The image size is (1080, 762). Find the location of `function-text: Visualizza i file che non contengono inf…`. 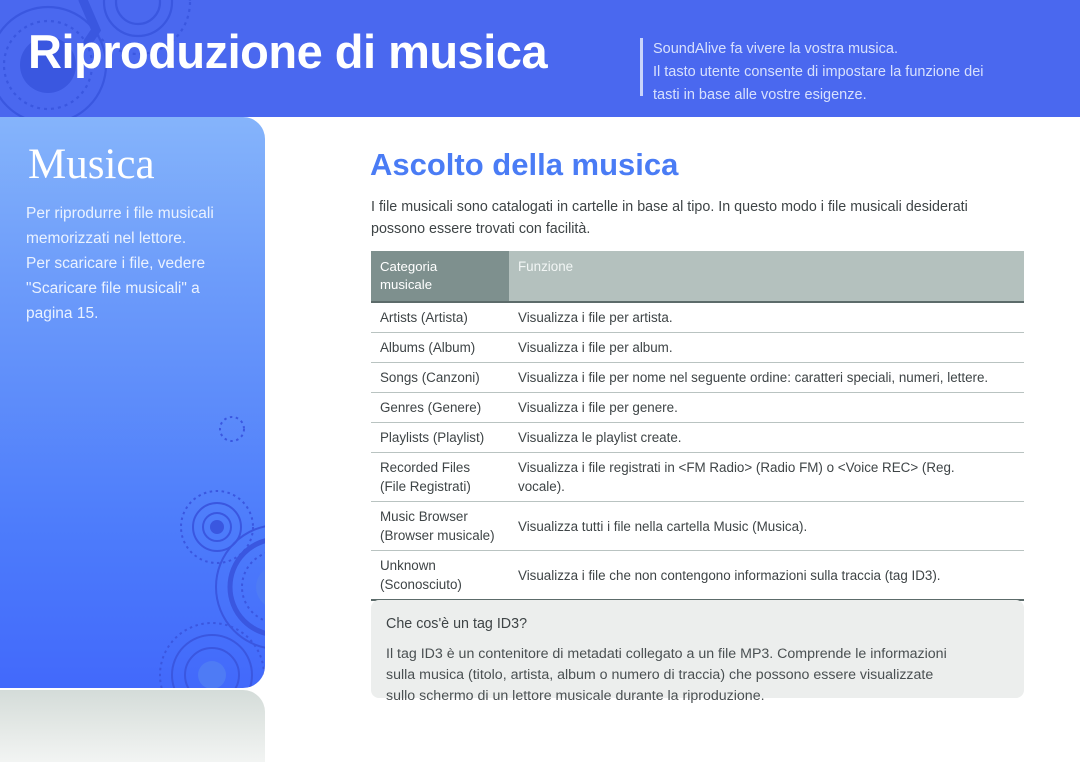

function-text: Visualizza i file che non contengono inf… is located at coordinates (729, 575).